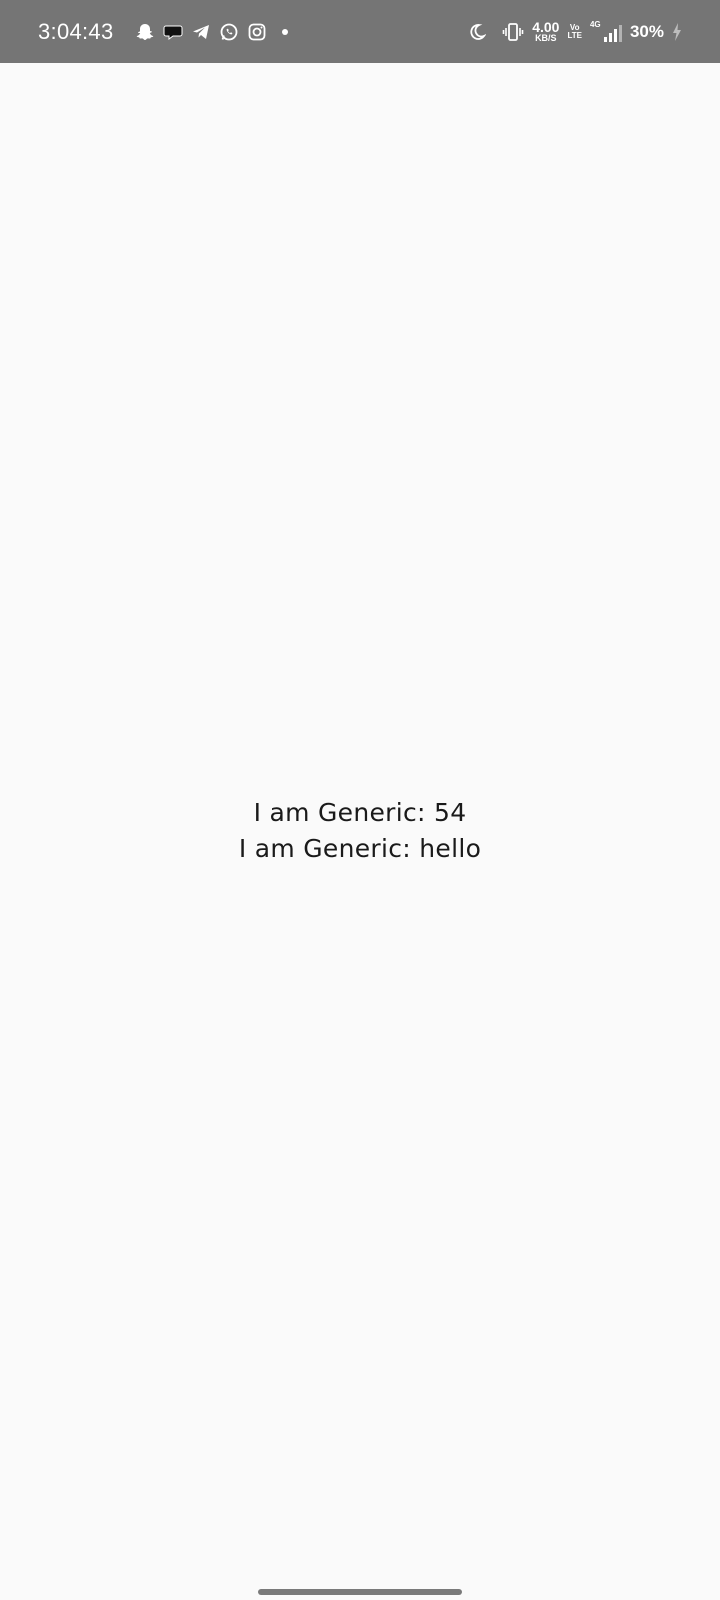 The image size is (720, 1600). I want to click on status-bar-right: 4.00 KB/S Vo LTE 4G 30%, so click(571, 31).